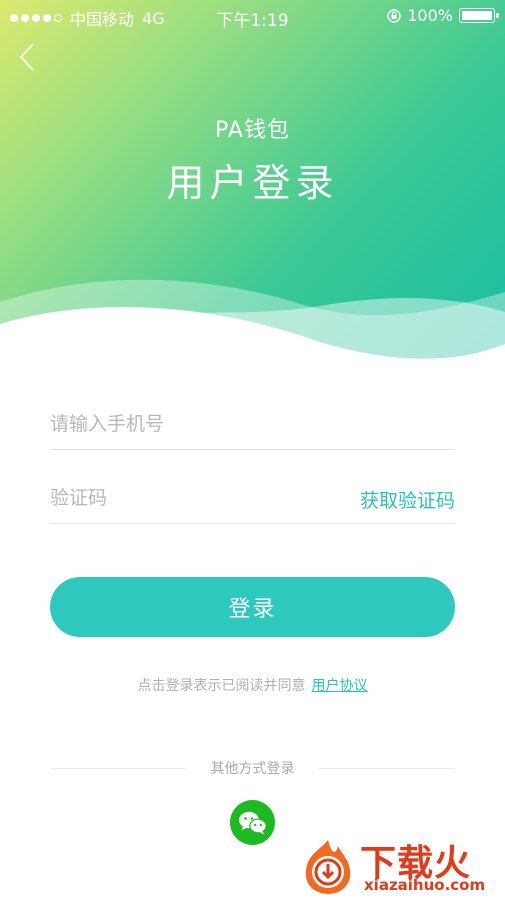  Describe the element at coordinates (252, 17) in the screenshot. I see `status-bar: 中国移动 4G 下午1:19 100%` at that location.